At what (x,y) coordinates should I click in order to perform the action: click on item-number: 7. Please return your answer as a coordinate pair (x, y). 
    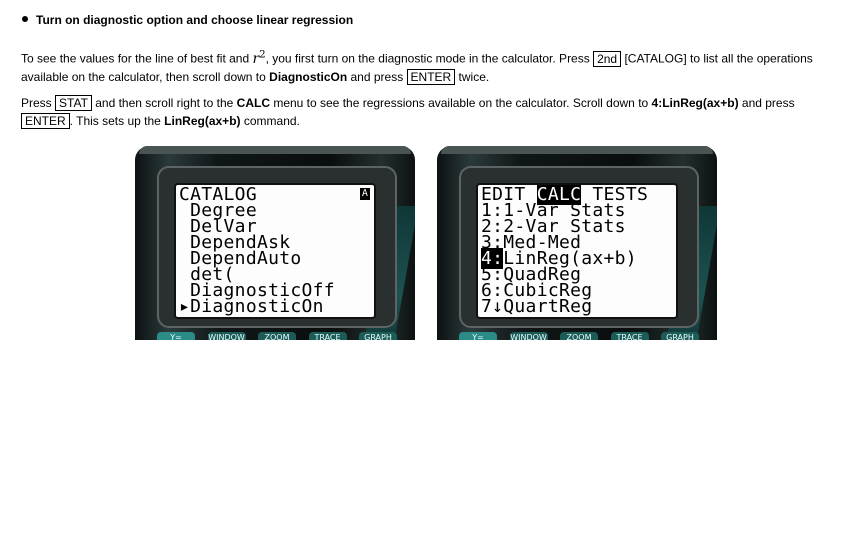
    Looking at the image, I should click on (487, 306).